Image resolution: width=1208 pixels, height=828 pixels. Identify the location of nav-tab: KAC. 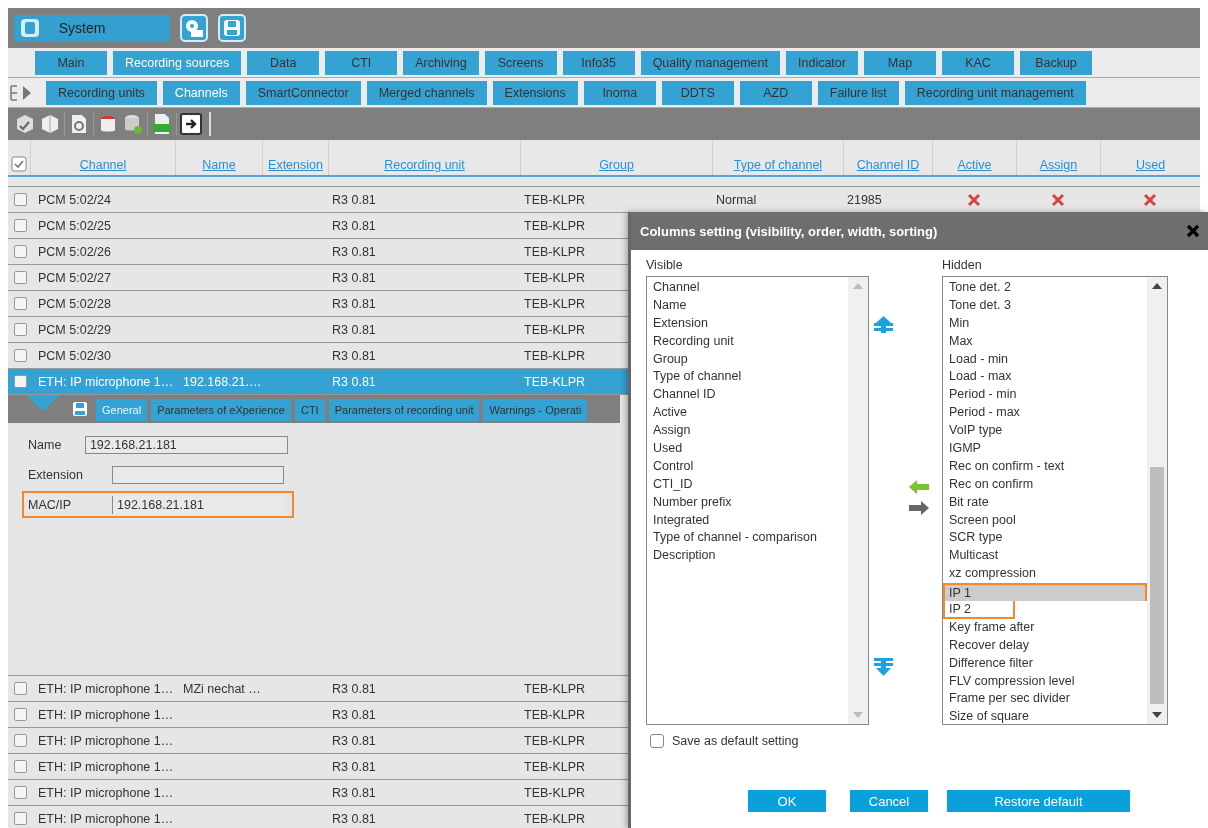
(978, 63).